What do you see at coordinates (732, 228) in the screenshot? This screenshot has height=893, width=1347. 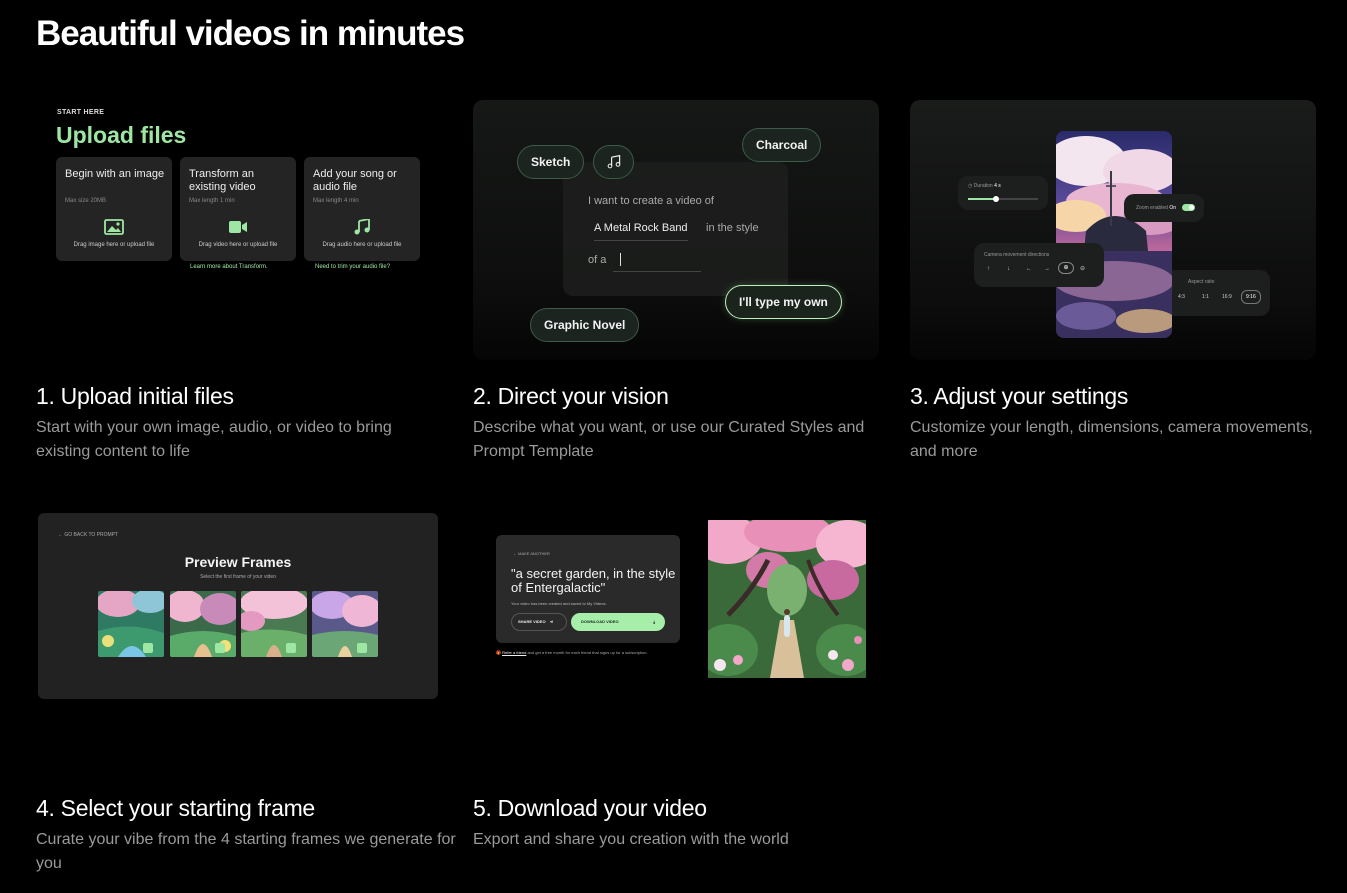 I see `prompt-style-text: in the style` at bounding box center [732, 228].